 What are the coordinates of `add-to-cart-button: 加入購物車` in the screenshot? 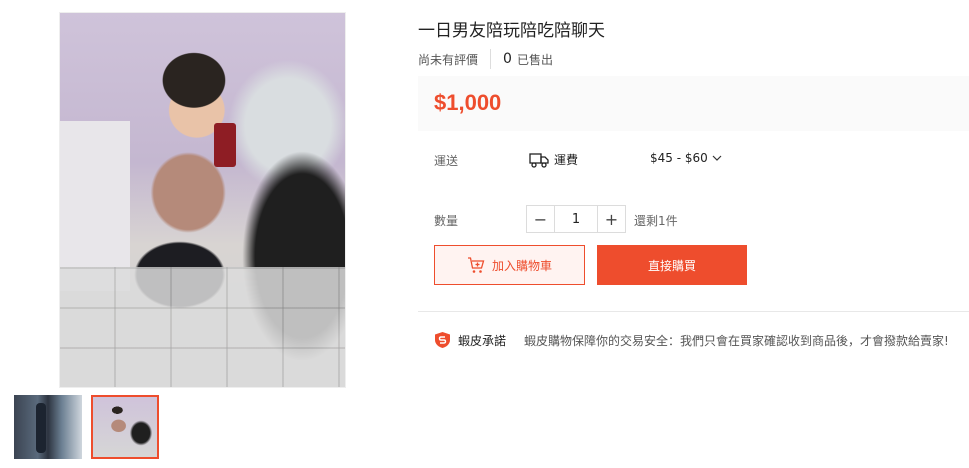 It's located at (509, 265).